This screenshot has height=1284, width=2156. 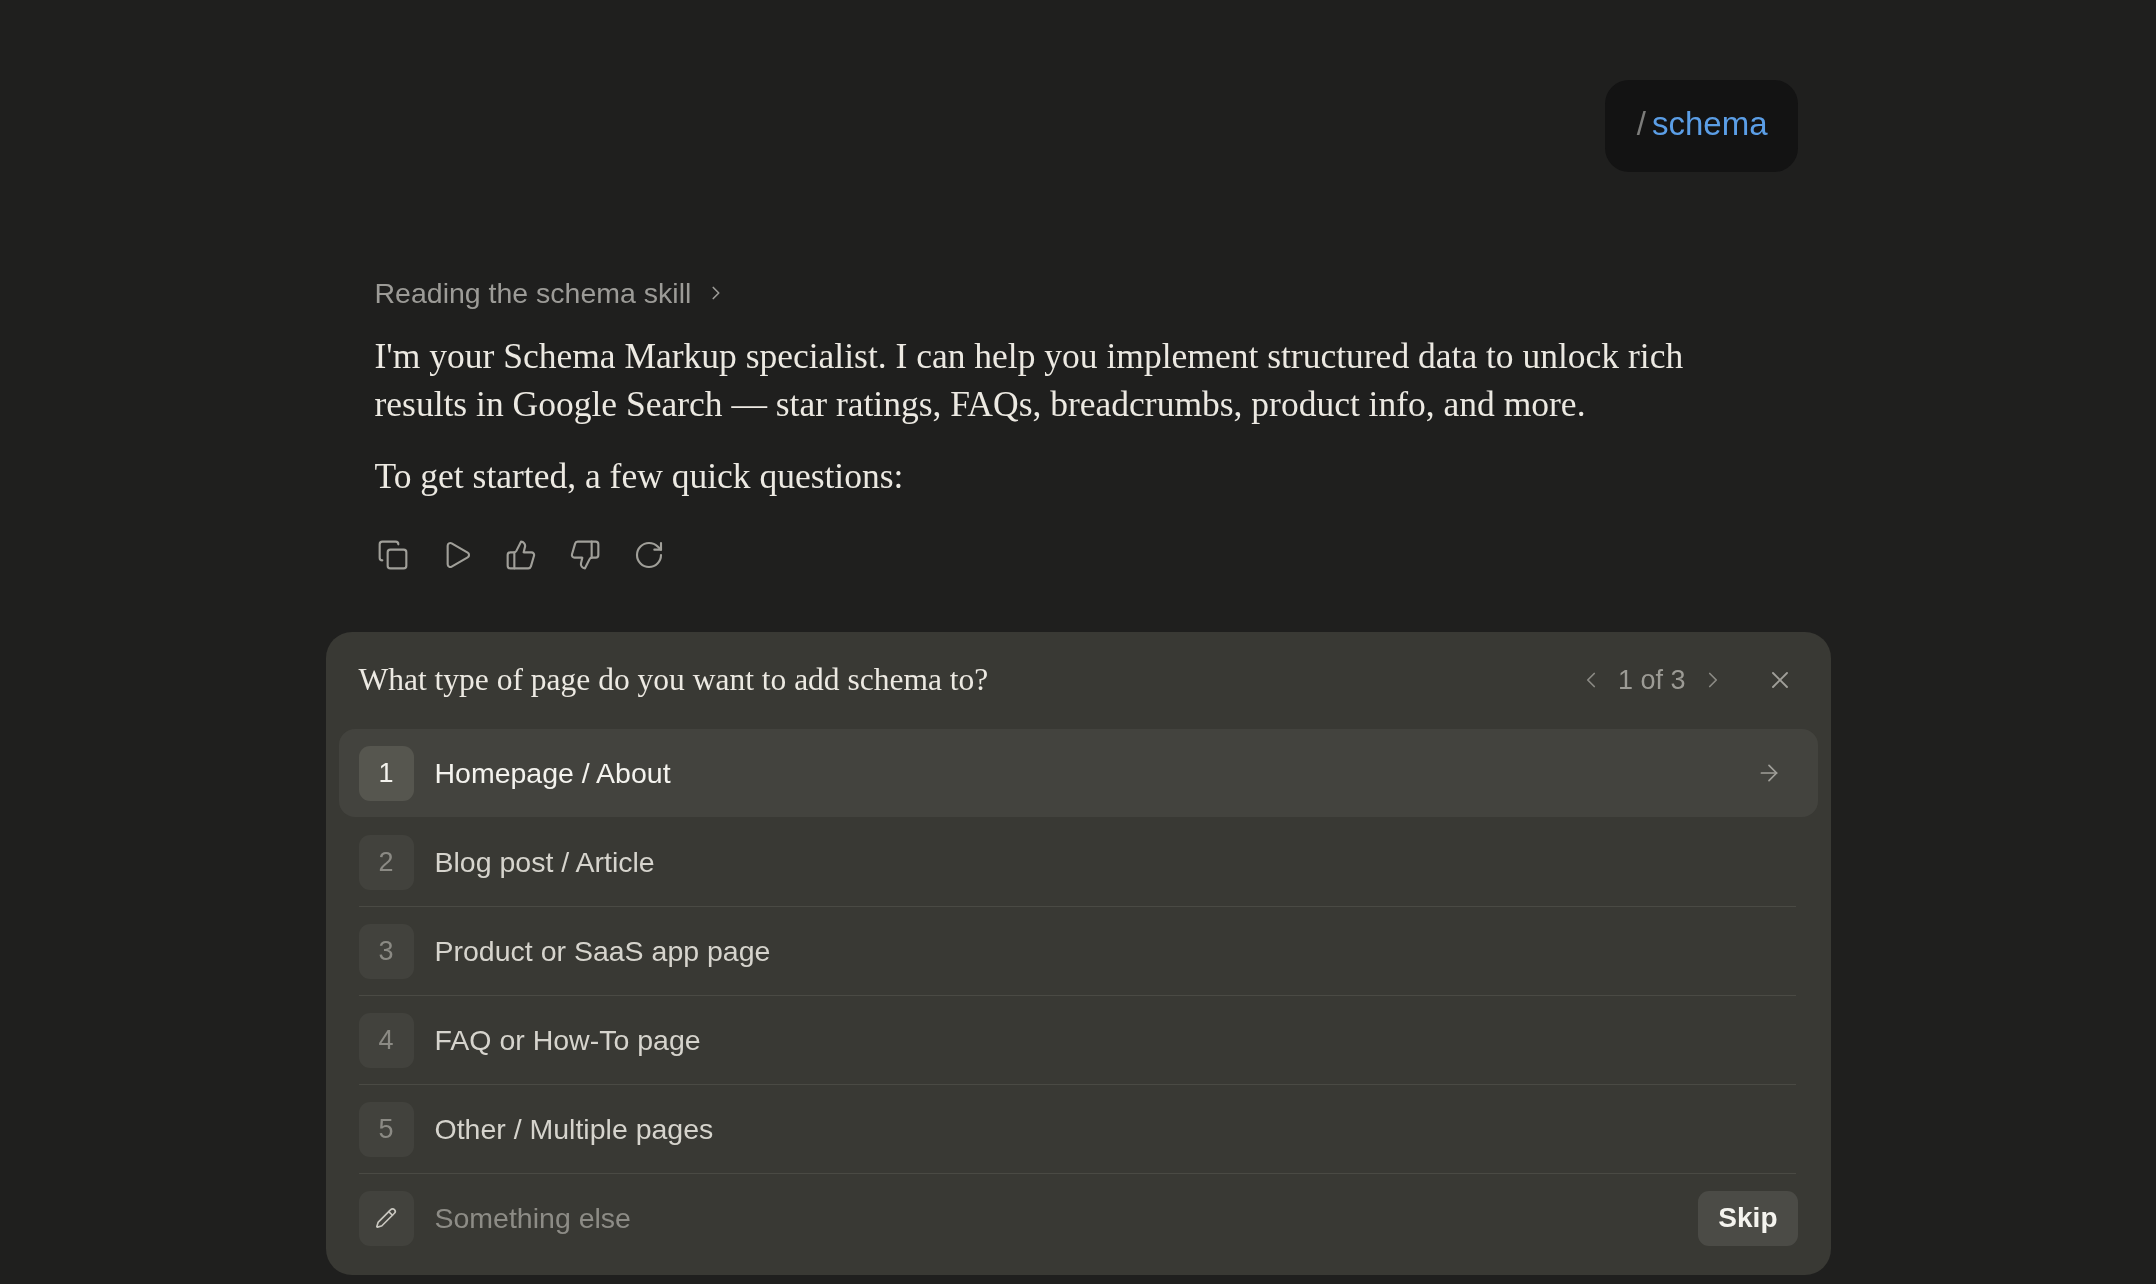 I want to click on option-number: 5, so click(x=386, y=1129).